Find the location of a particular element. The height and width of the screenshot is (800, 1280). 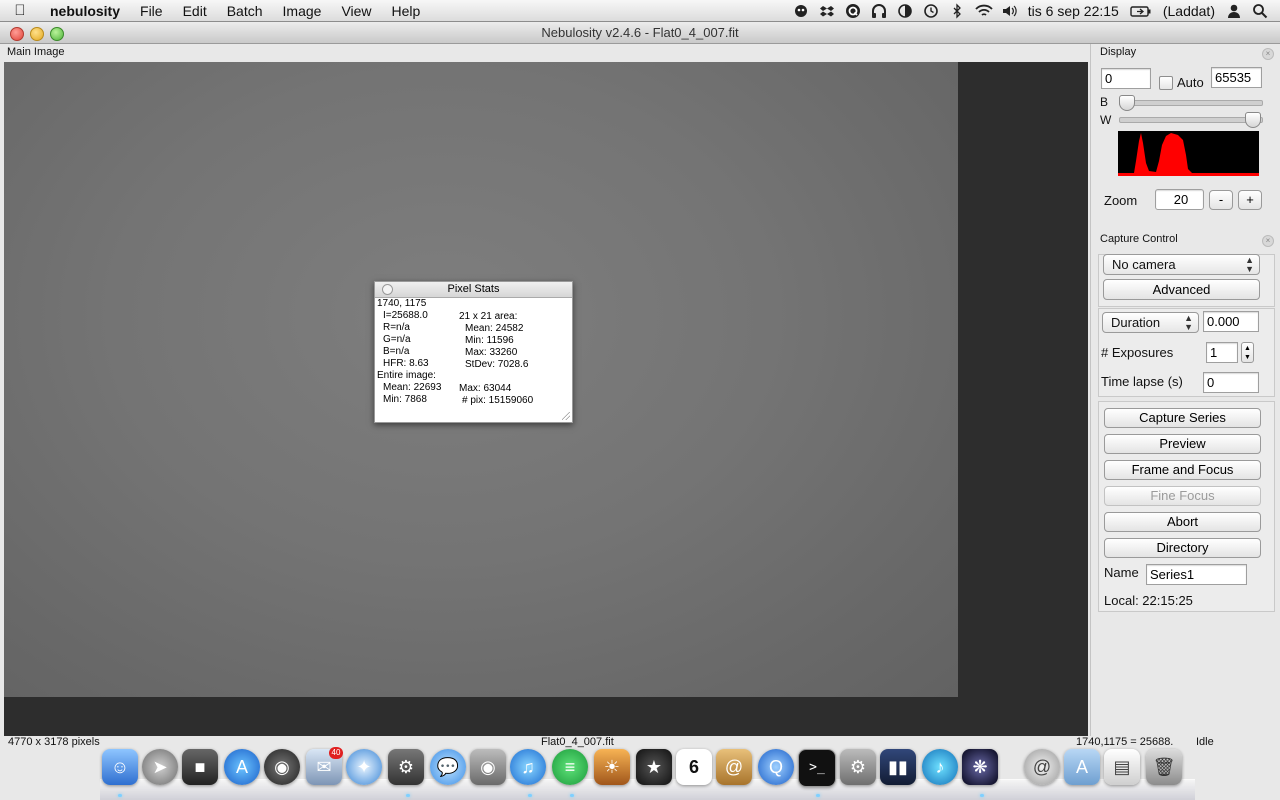

clock: tis 6 sep 22:15 is located at coordinates (1073, 11).